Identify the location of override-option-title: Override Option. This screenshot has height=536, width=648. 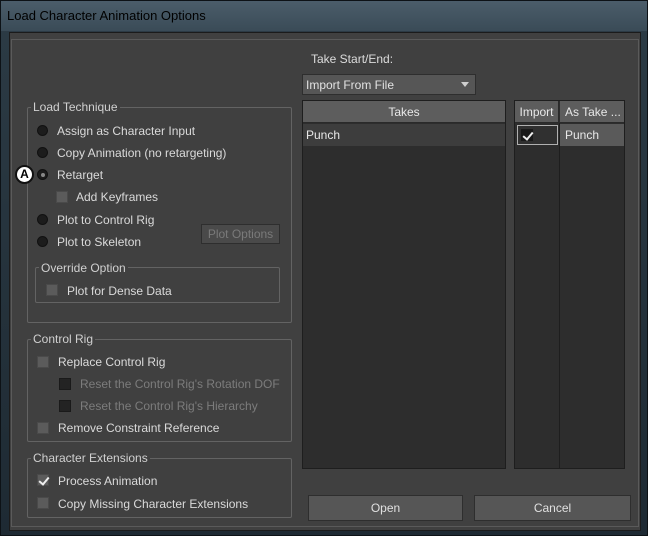
(83, 268).